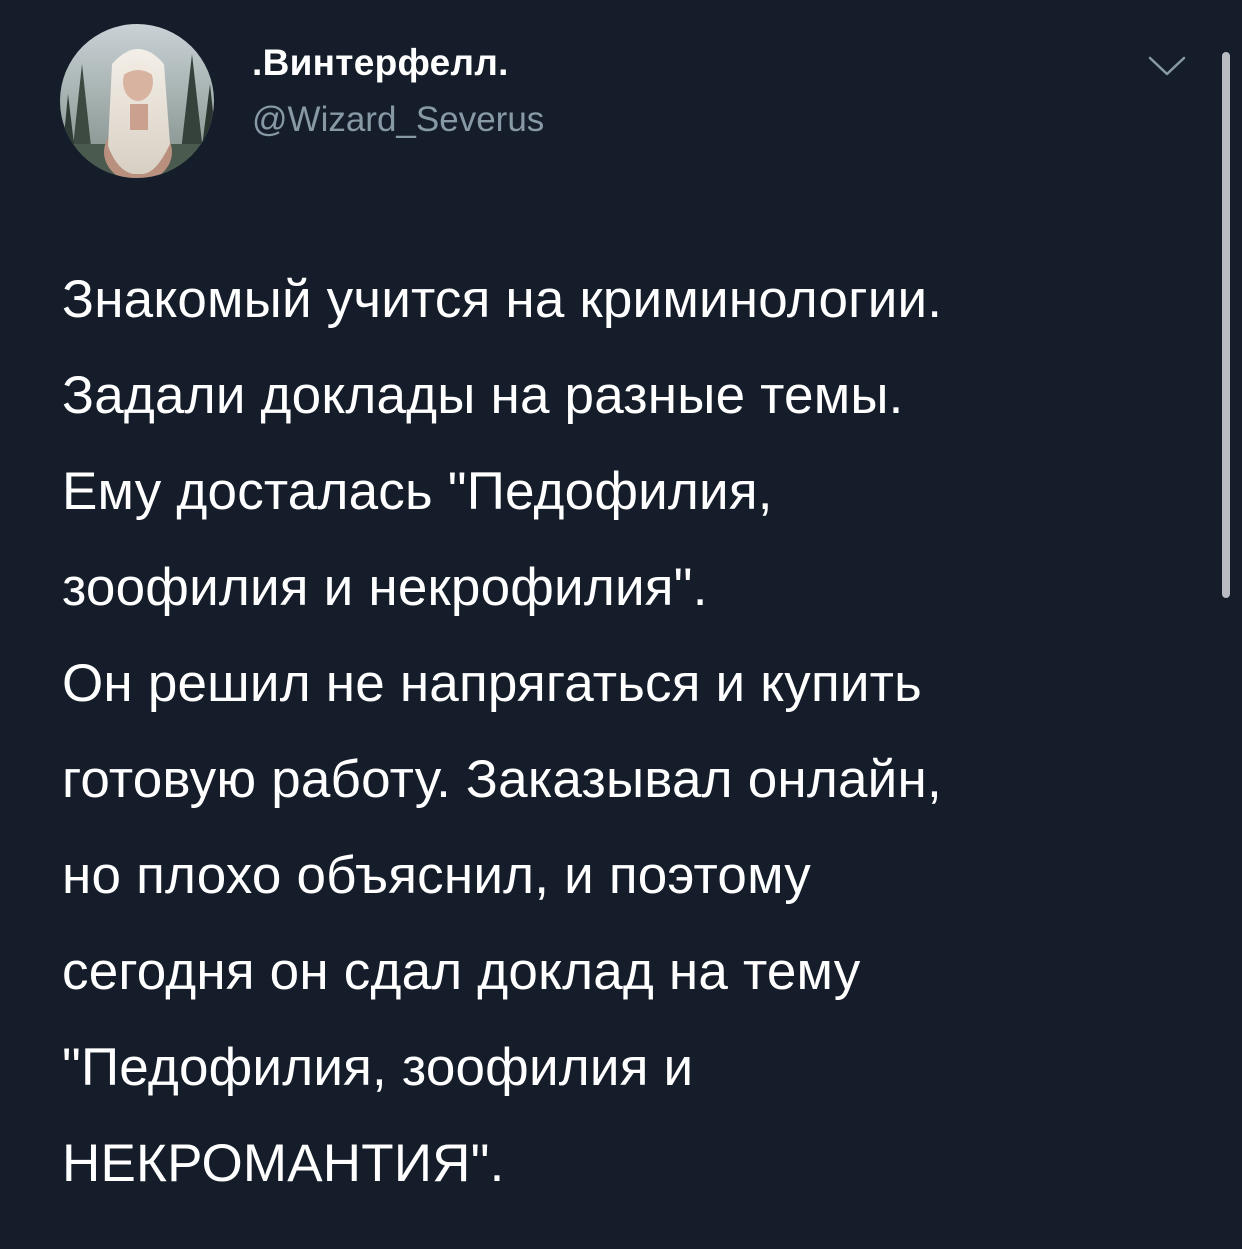 This screenshot has width=1242, height=1249. What do you see at coordinates (398, 120) in the screenshot?
I see `author-handle: @Wizard_Severus` at bounding box center [398, 120].